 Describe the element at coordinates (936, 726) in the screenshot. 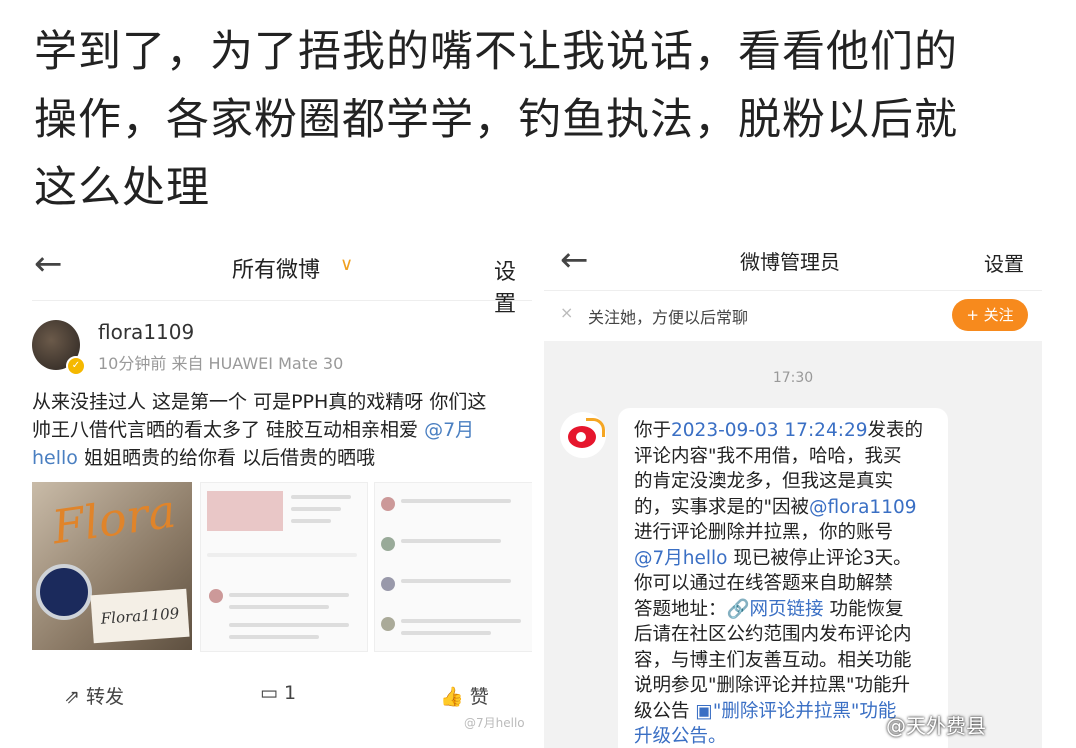

I see `footer-watermark: @天外费县` at that location.